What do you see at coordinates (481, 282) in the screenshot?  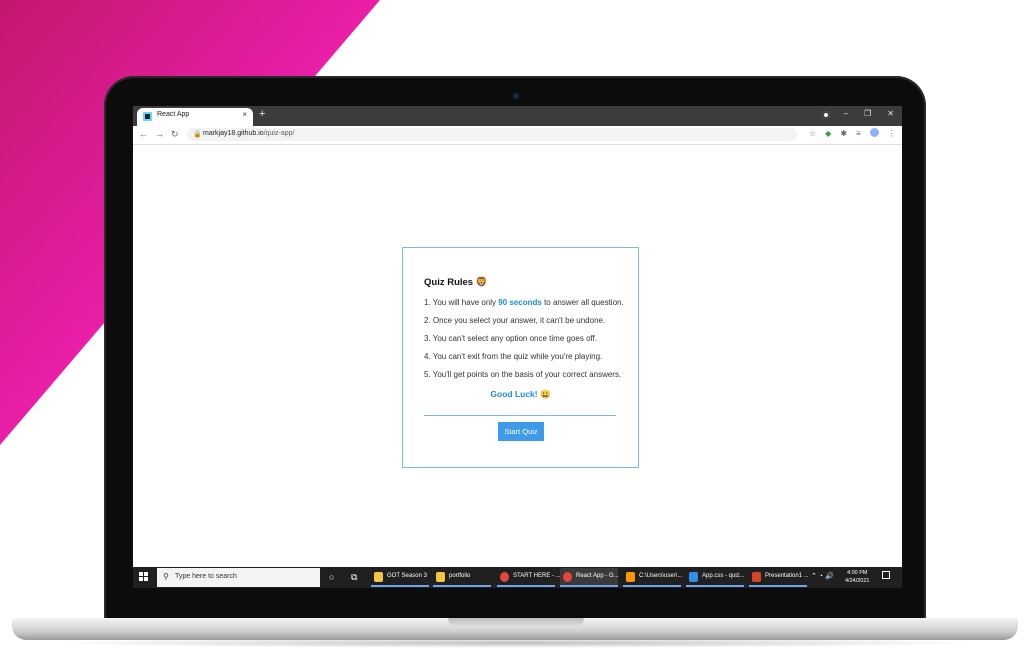 I see `lion-emoji-icon: 🦁` at bounding box center [481, 282].